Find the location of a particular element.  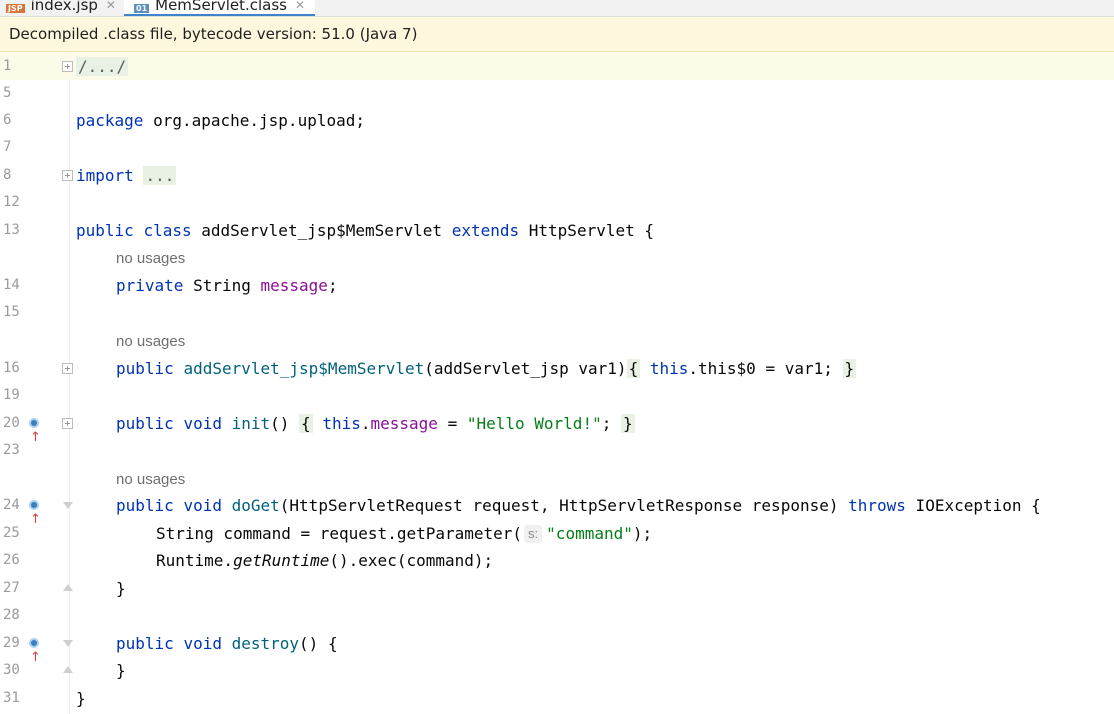

class-file-icon: 01 is located at coordinates (142, 8).